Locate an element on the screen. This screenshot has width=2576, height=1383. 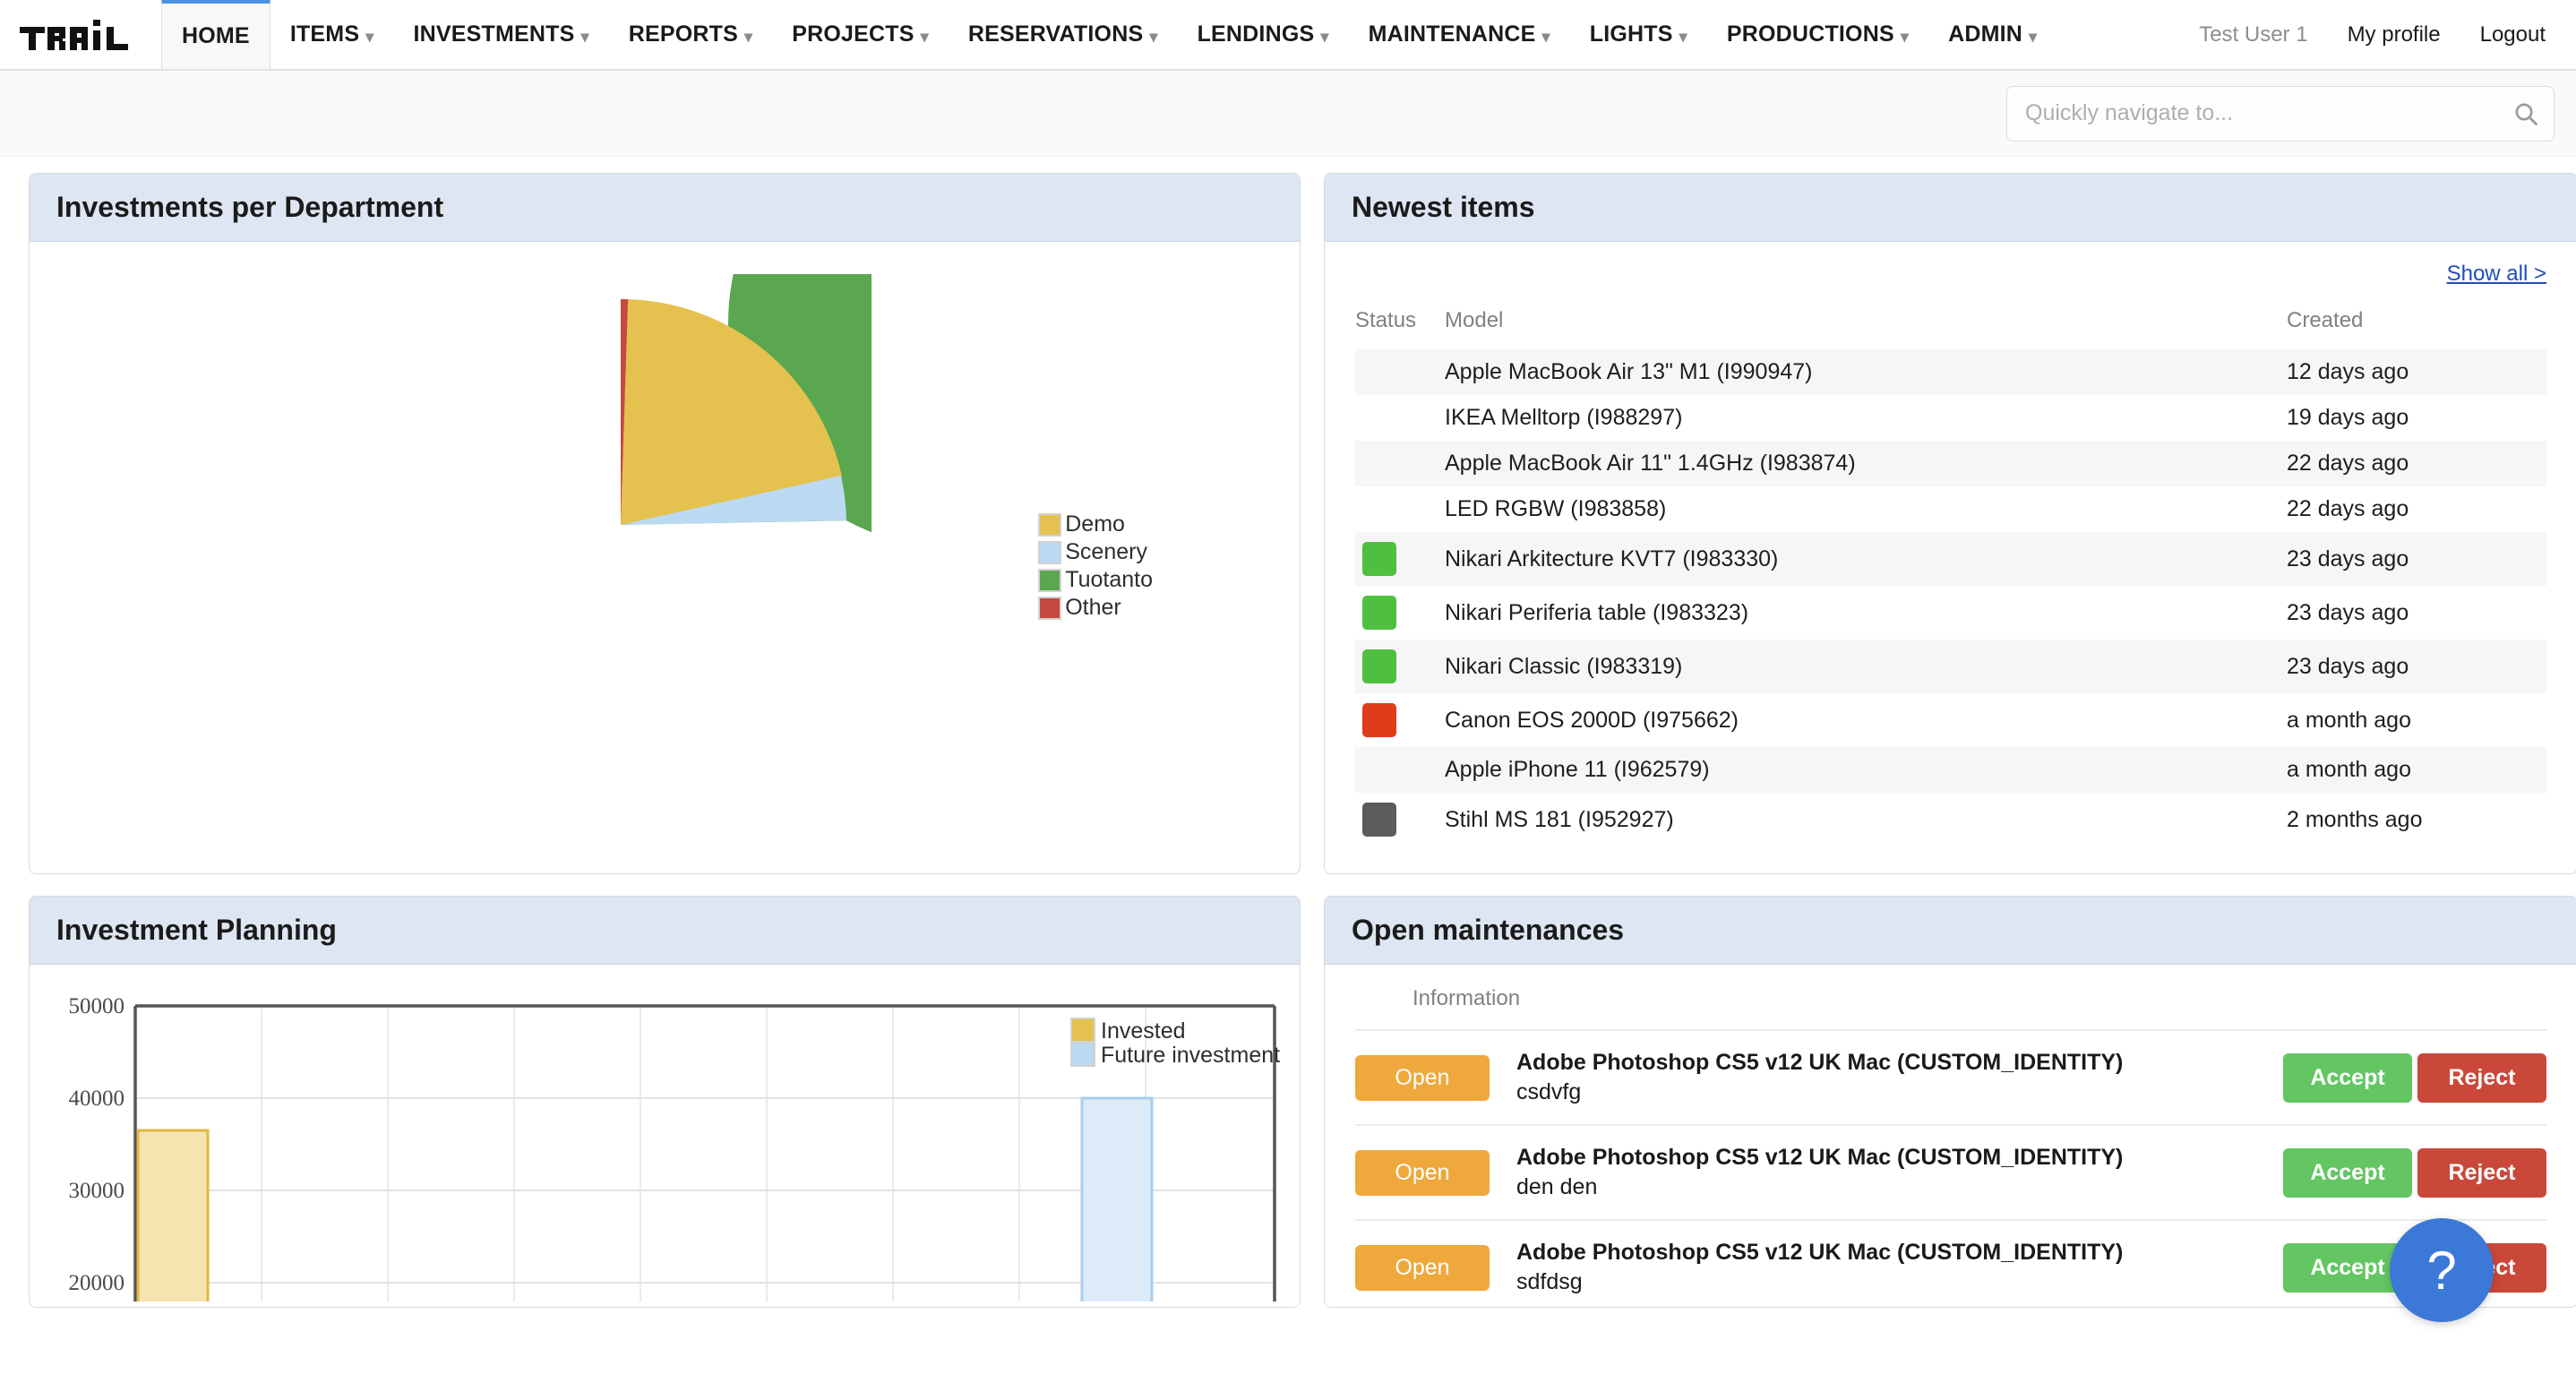
table-row: Apple iPhone 11 (I962579) a month ago is located at coordinates (1950, 770).